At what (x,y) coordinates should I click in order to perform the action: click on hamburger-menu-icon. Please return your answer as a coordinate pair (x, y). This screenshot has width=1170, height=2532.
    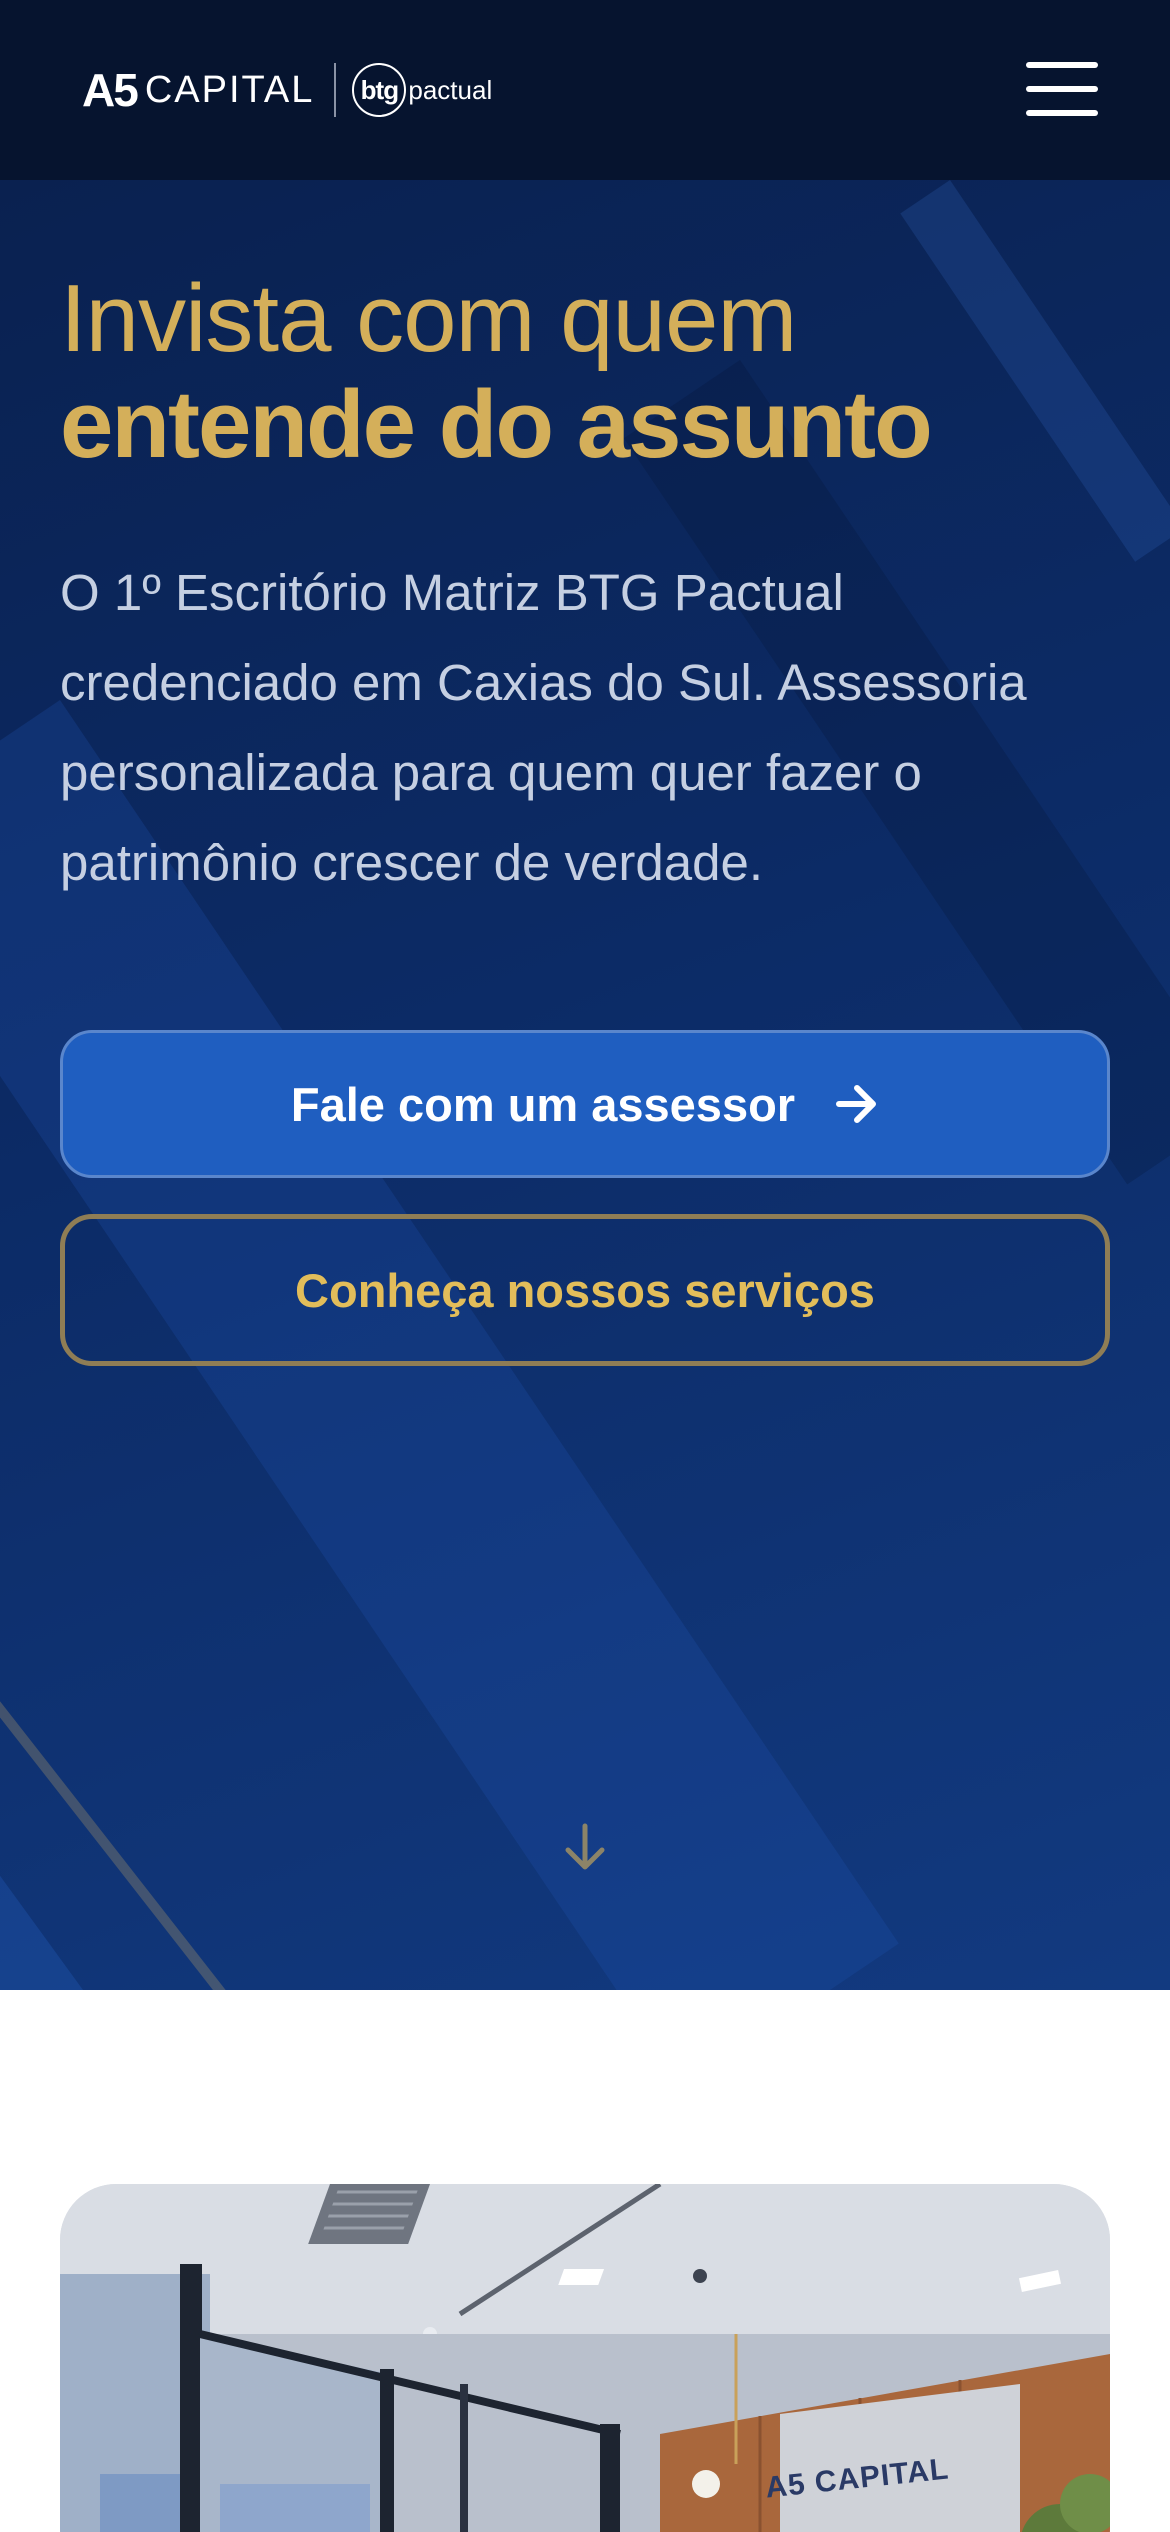
    Looking at the image, I should click on (1062, 89).